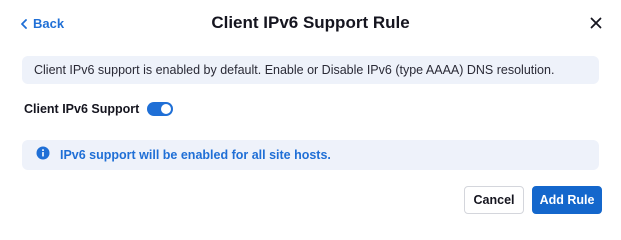  Describe the element at coordinates (166, 109) in the screenshot. I see `toggle-knob` at that location.